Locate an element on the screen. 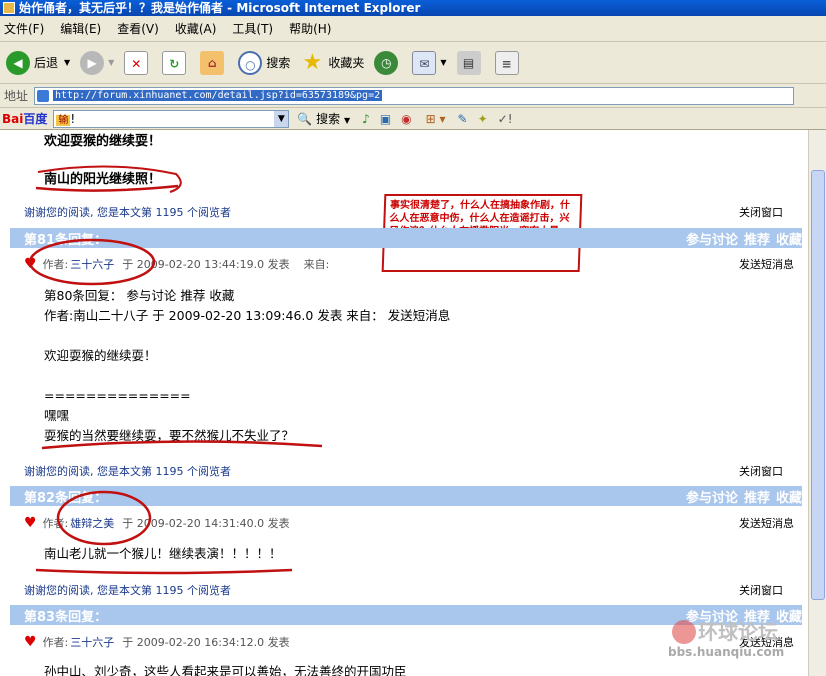  ie-icon is located at coordinates (9, 8).